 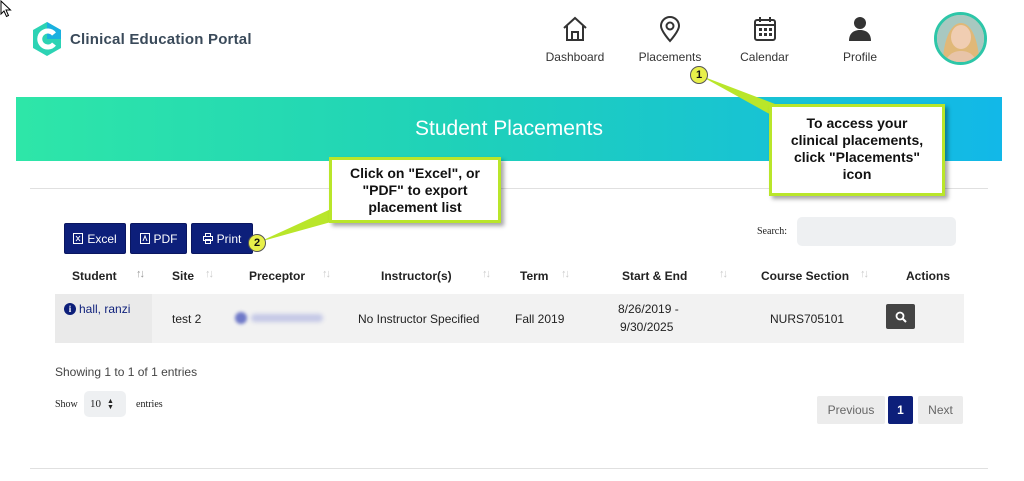 What do you see at coordinates (165, 238) in the screenshot?
I see `pdf-label: PDF` at bounding box center [165, 238].